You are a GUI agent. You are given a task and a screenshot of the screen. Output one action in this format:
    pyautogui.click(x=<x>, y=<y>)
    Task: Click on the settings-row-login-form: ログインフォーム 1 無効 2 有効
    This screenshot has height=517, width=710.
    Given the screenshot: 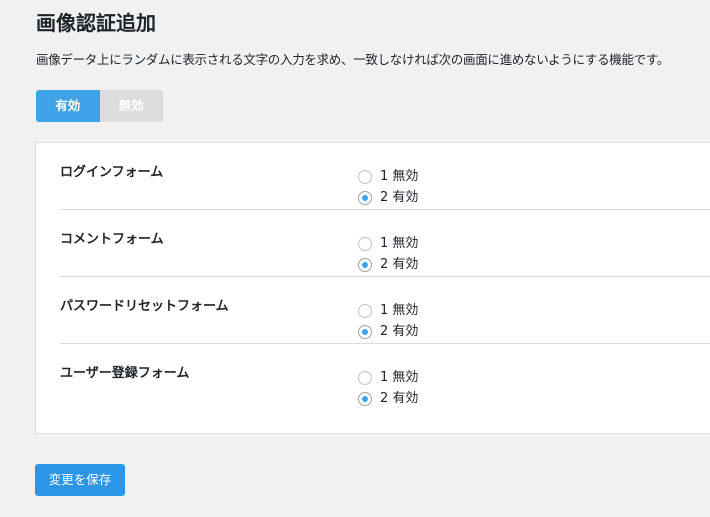 What is the action you would take?
    pyautogui.click(x=385, y=176)
    